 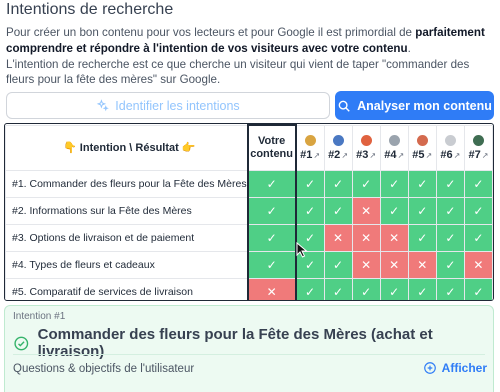 I want to click on competitor-header-5: #5↗, so click(x=422, y=147).